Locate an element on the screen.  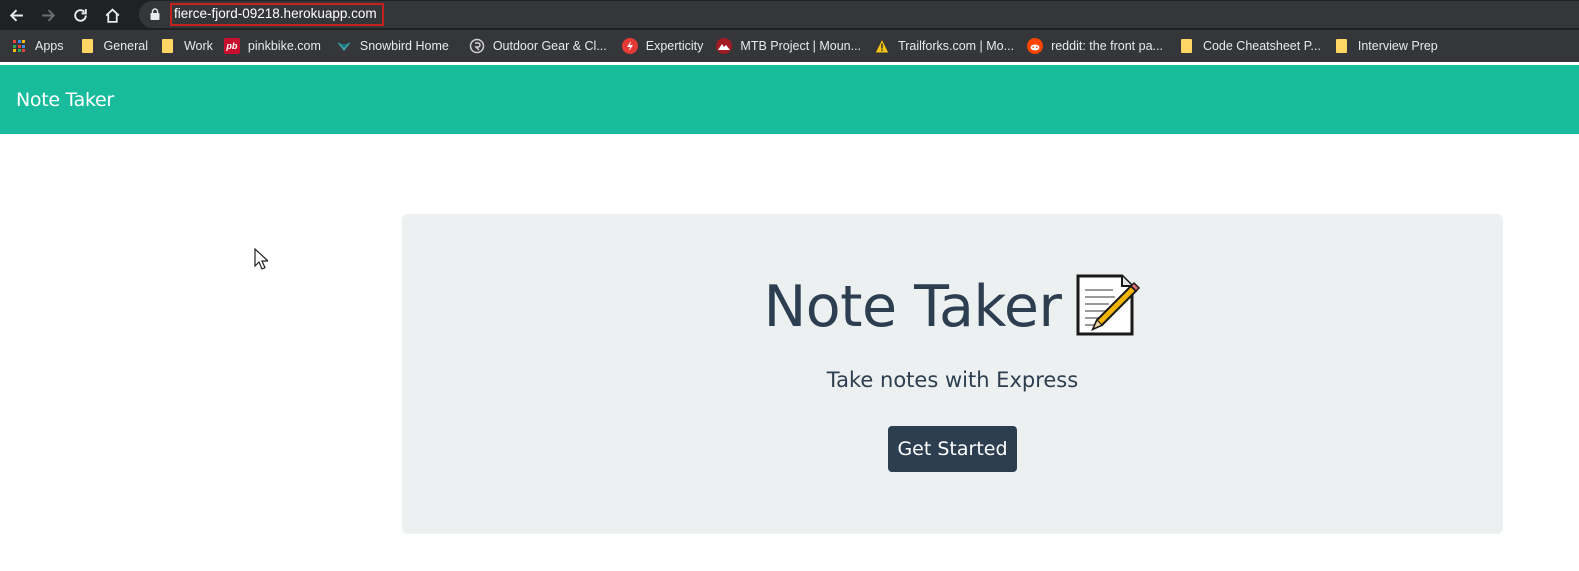
bookmark-apps: Apps is located at coordinates (40, 46).